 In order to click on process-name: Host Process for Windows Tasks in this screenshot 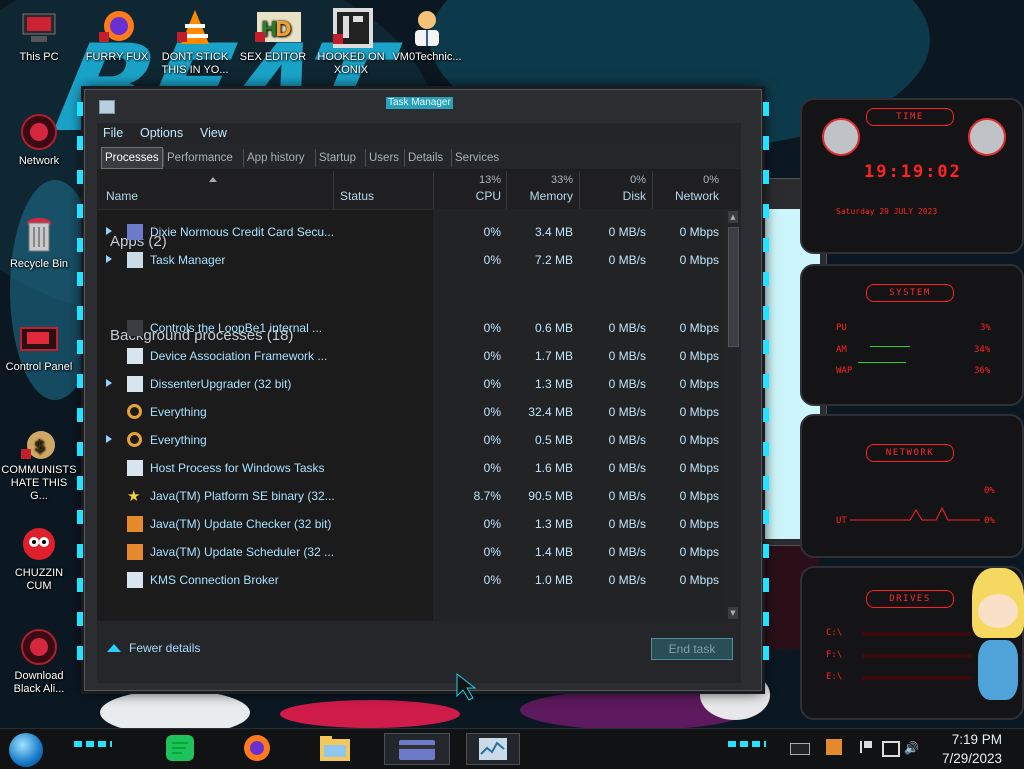, I will do `click(237, 468)`.